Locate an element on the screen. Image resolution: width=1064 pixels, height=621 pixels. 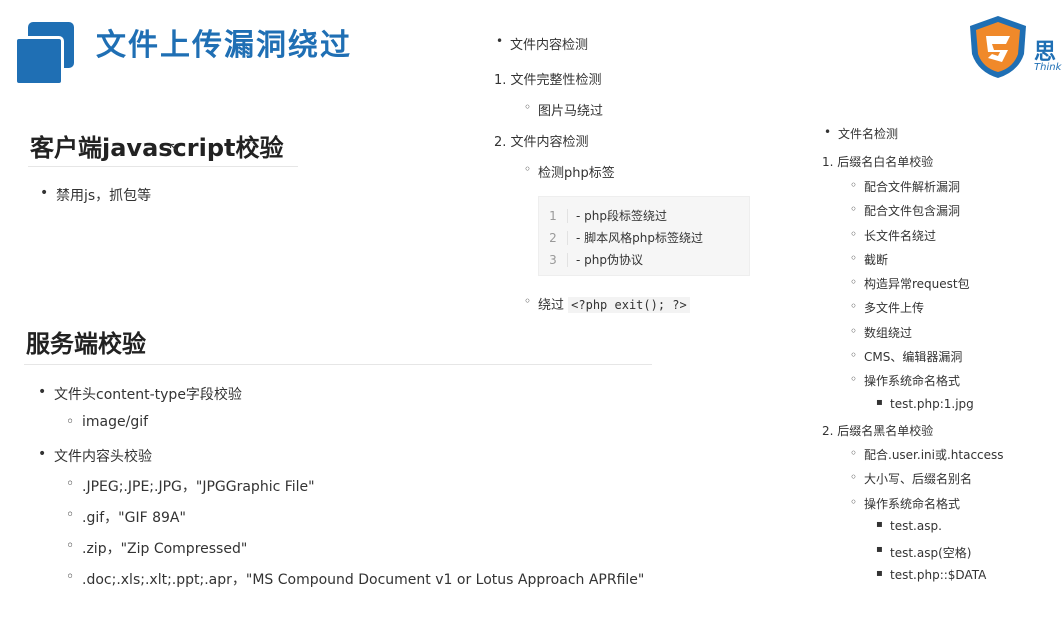
list-item: 绕过 <?php exit(); ?> is located at coordinates (607, 303).